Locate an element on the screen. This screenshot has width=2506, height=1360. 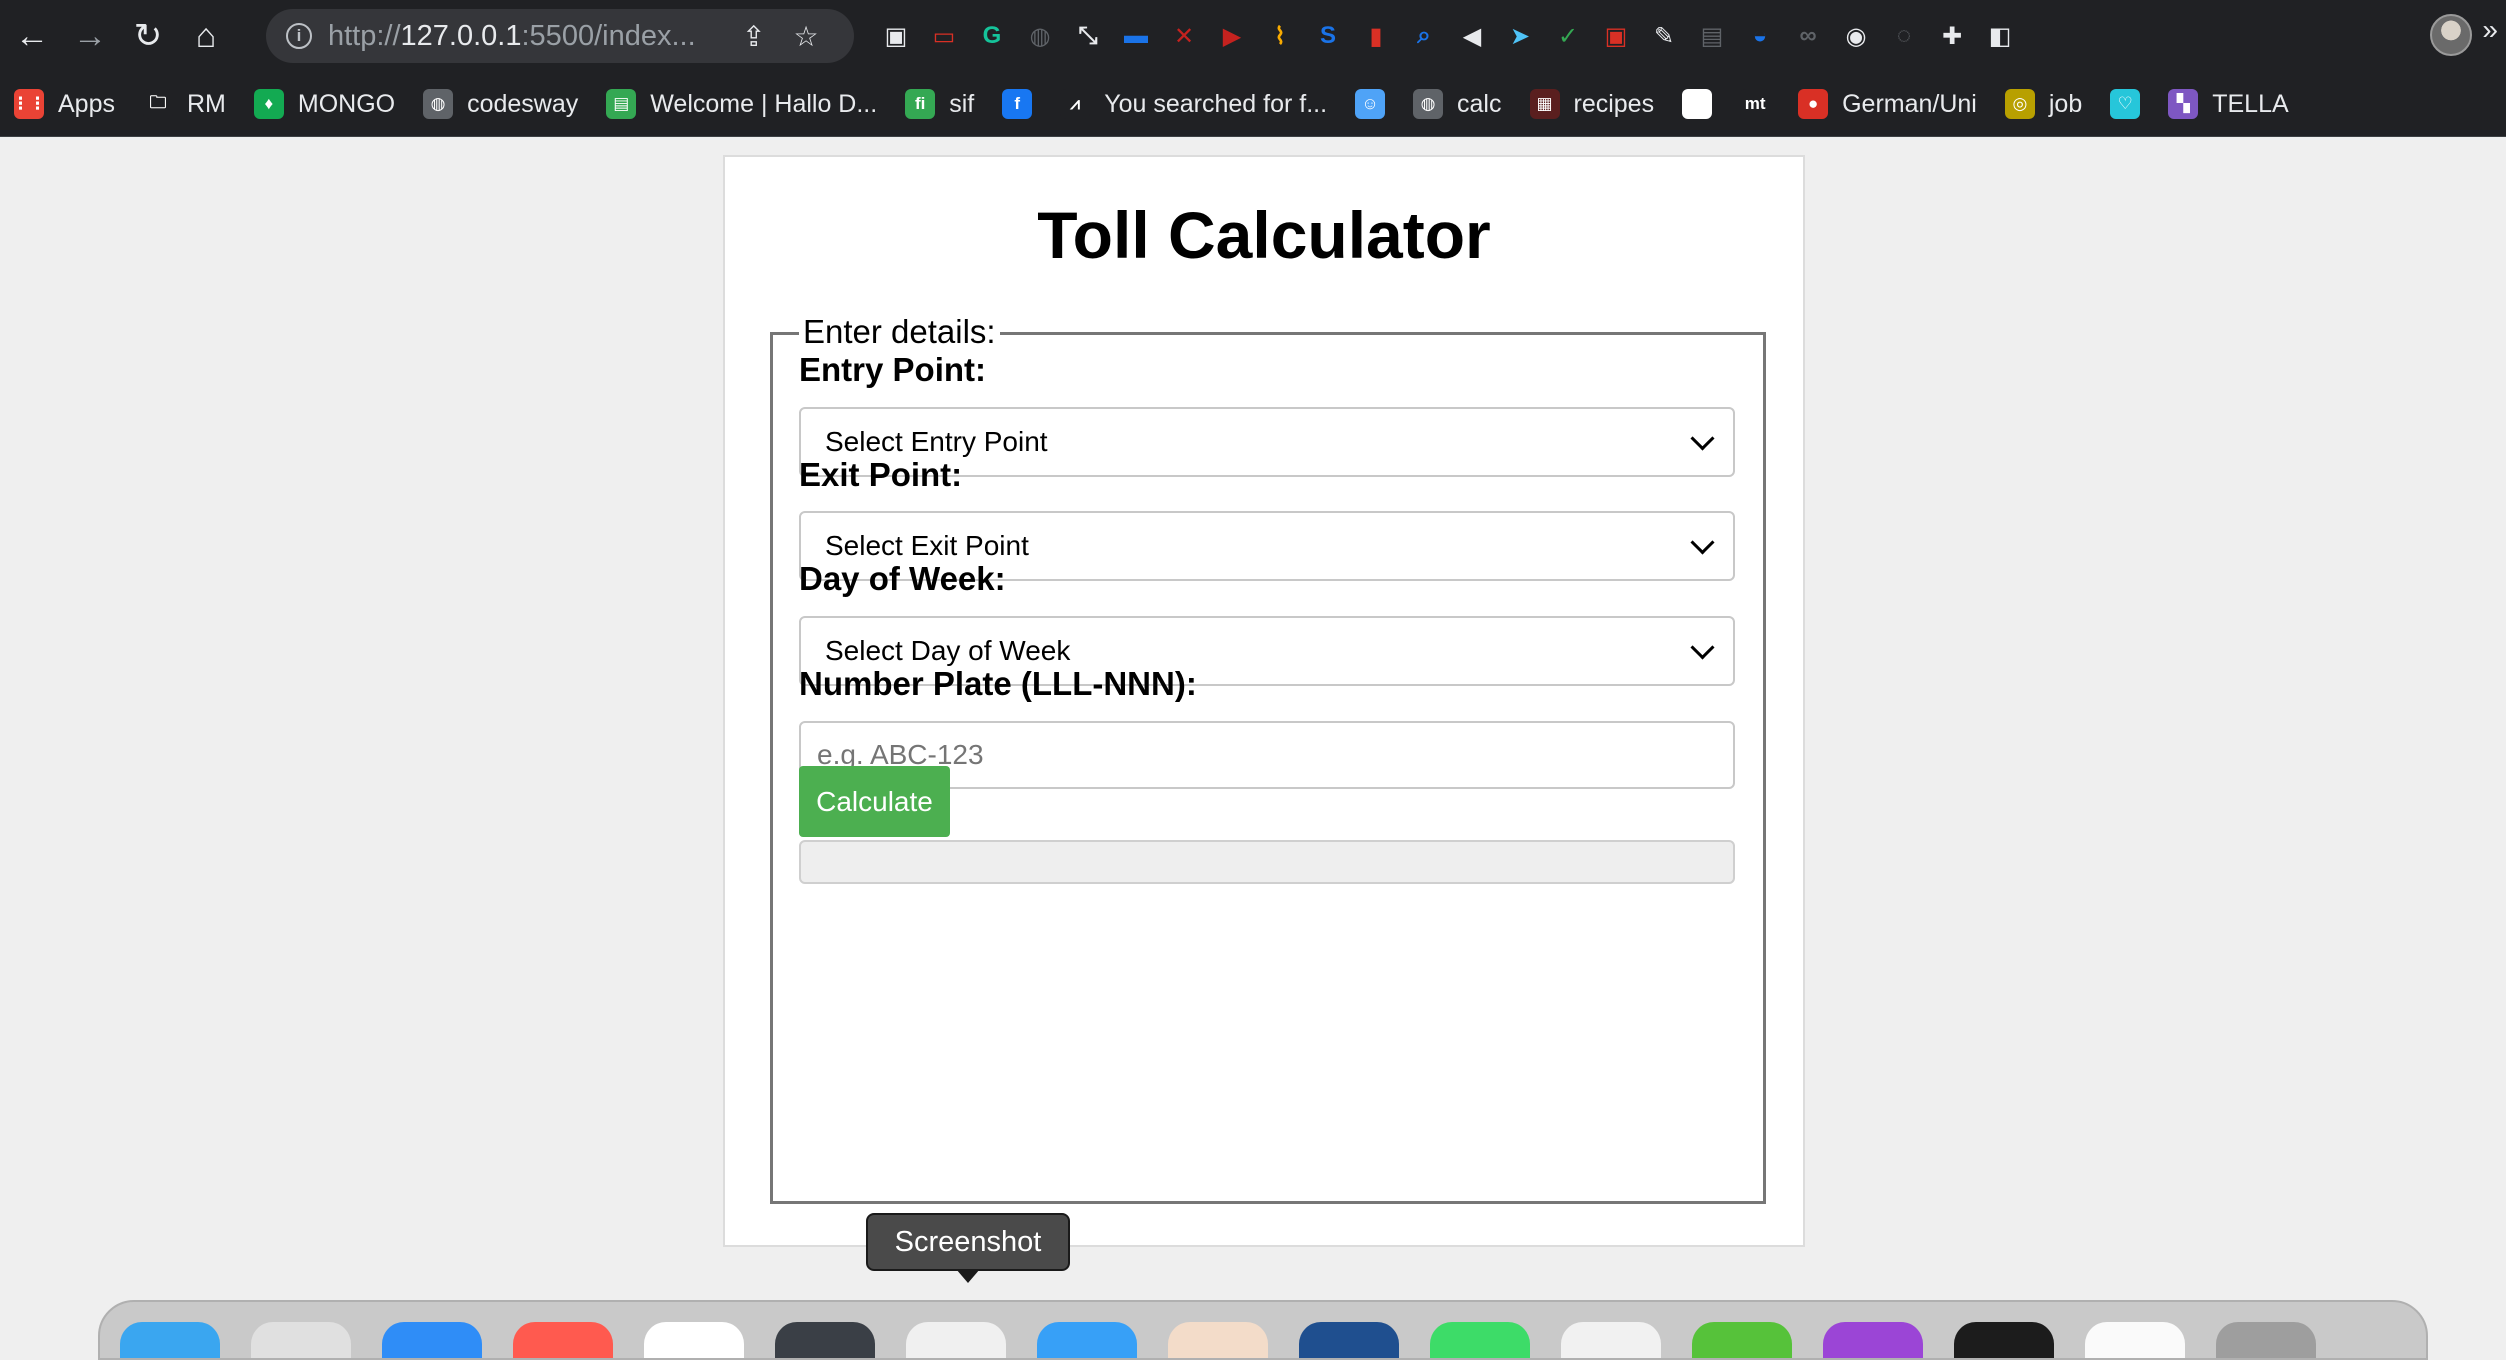
bookmark-star-icon: ☆ is located at coordinates (805, 36).